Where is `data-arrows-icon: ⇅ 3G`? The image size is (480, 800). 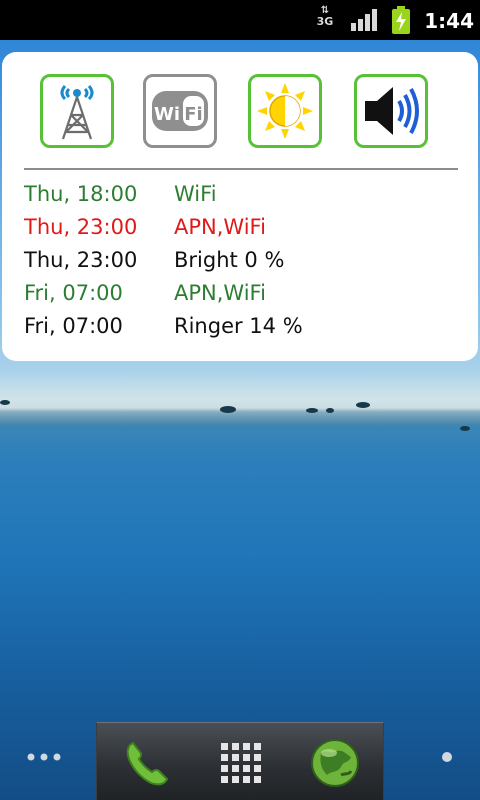
data-arrows-icon: ⇅ 3G is located at coordinates (325, 20).